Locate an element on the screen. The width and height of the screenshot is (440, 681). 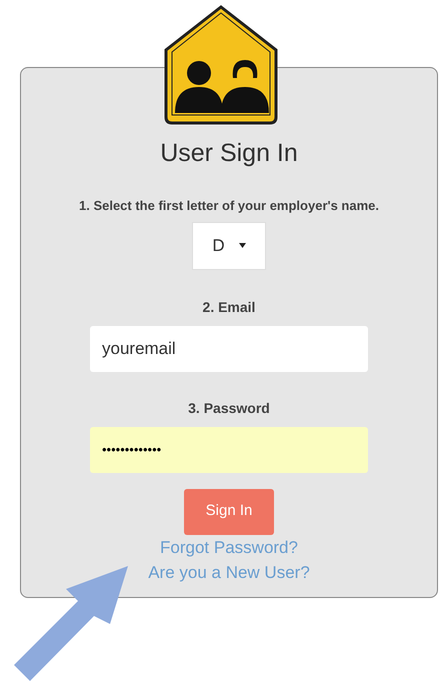
card-title: User Sign In is located at coordinates (229, 153).